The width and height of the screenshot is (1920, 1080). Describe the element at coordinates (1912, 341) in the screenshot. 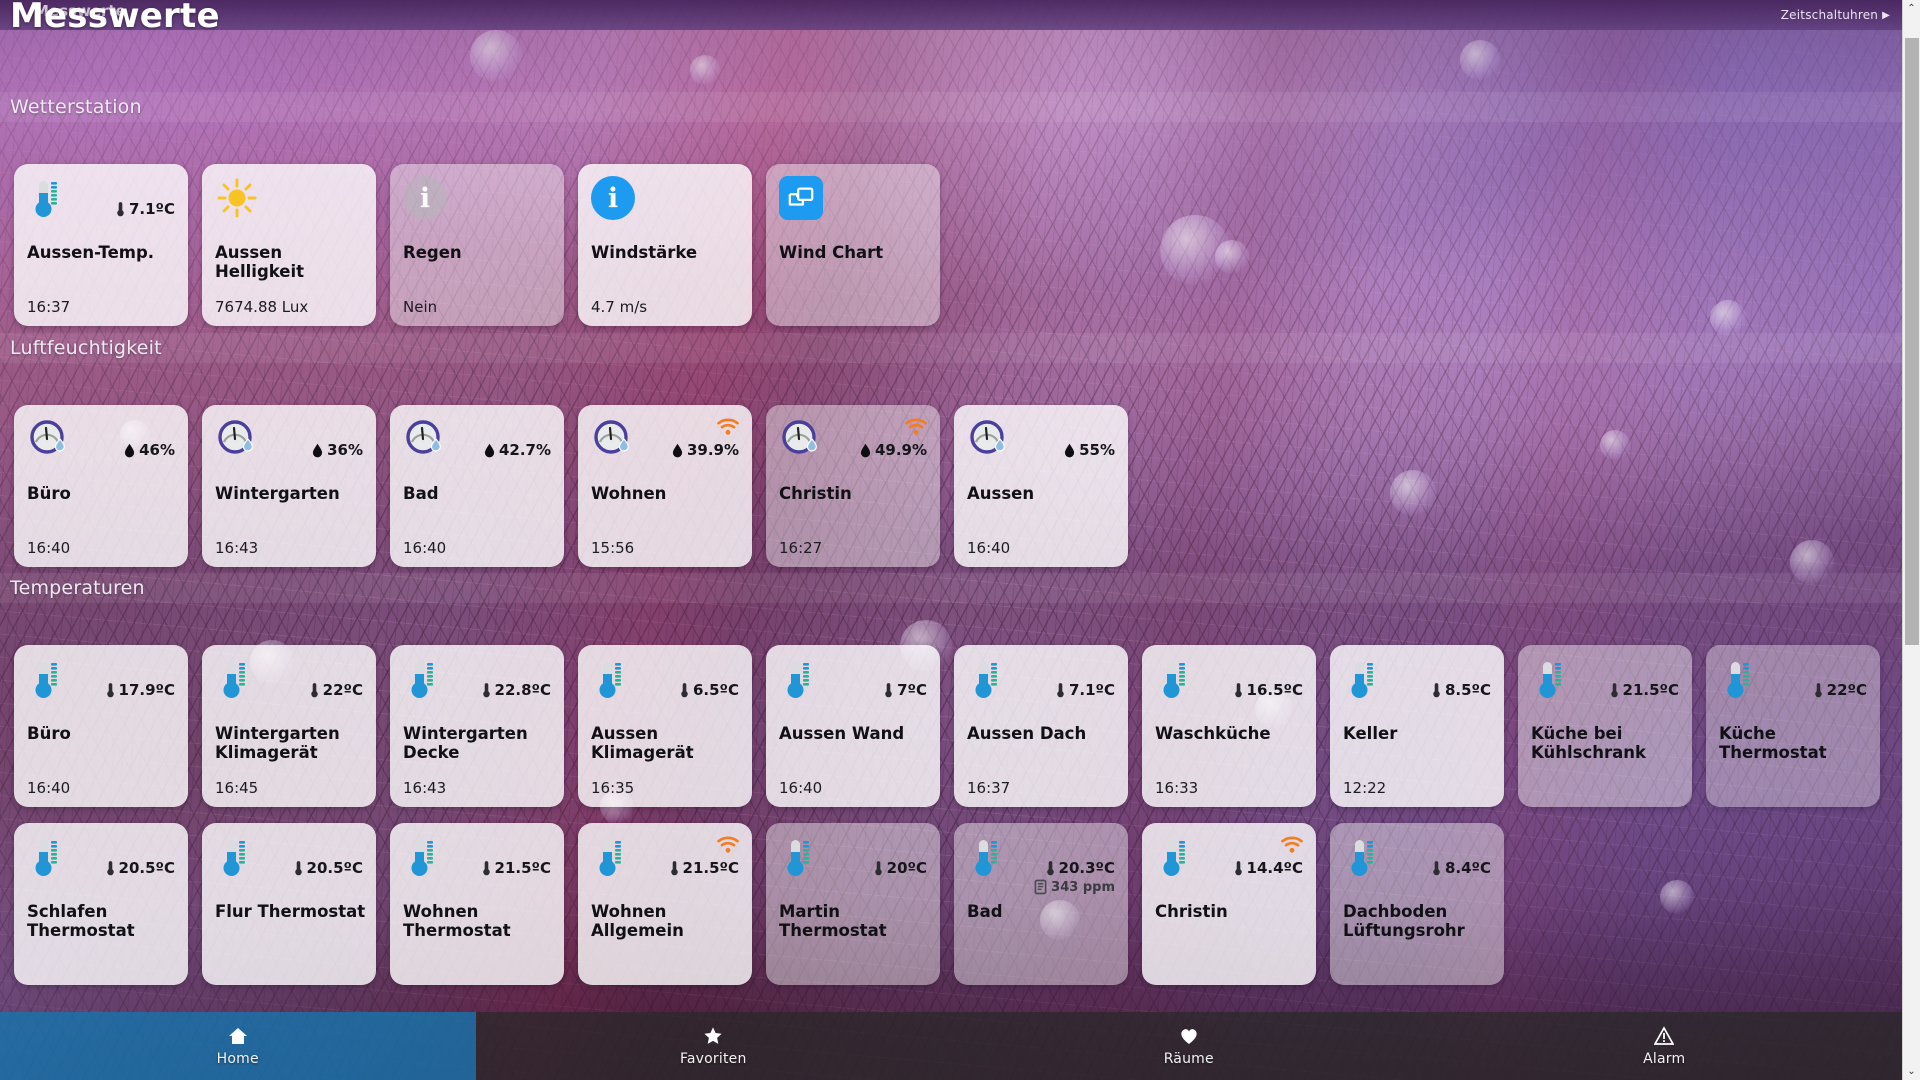

I see `scrollbar-thumb` at that location.